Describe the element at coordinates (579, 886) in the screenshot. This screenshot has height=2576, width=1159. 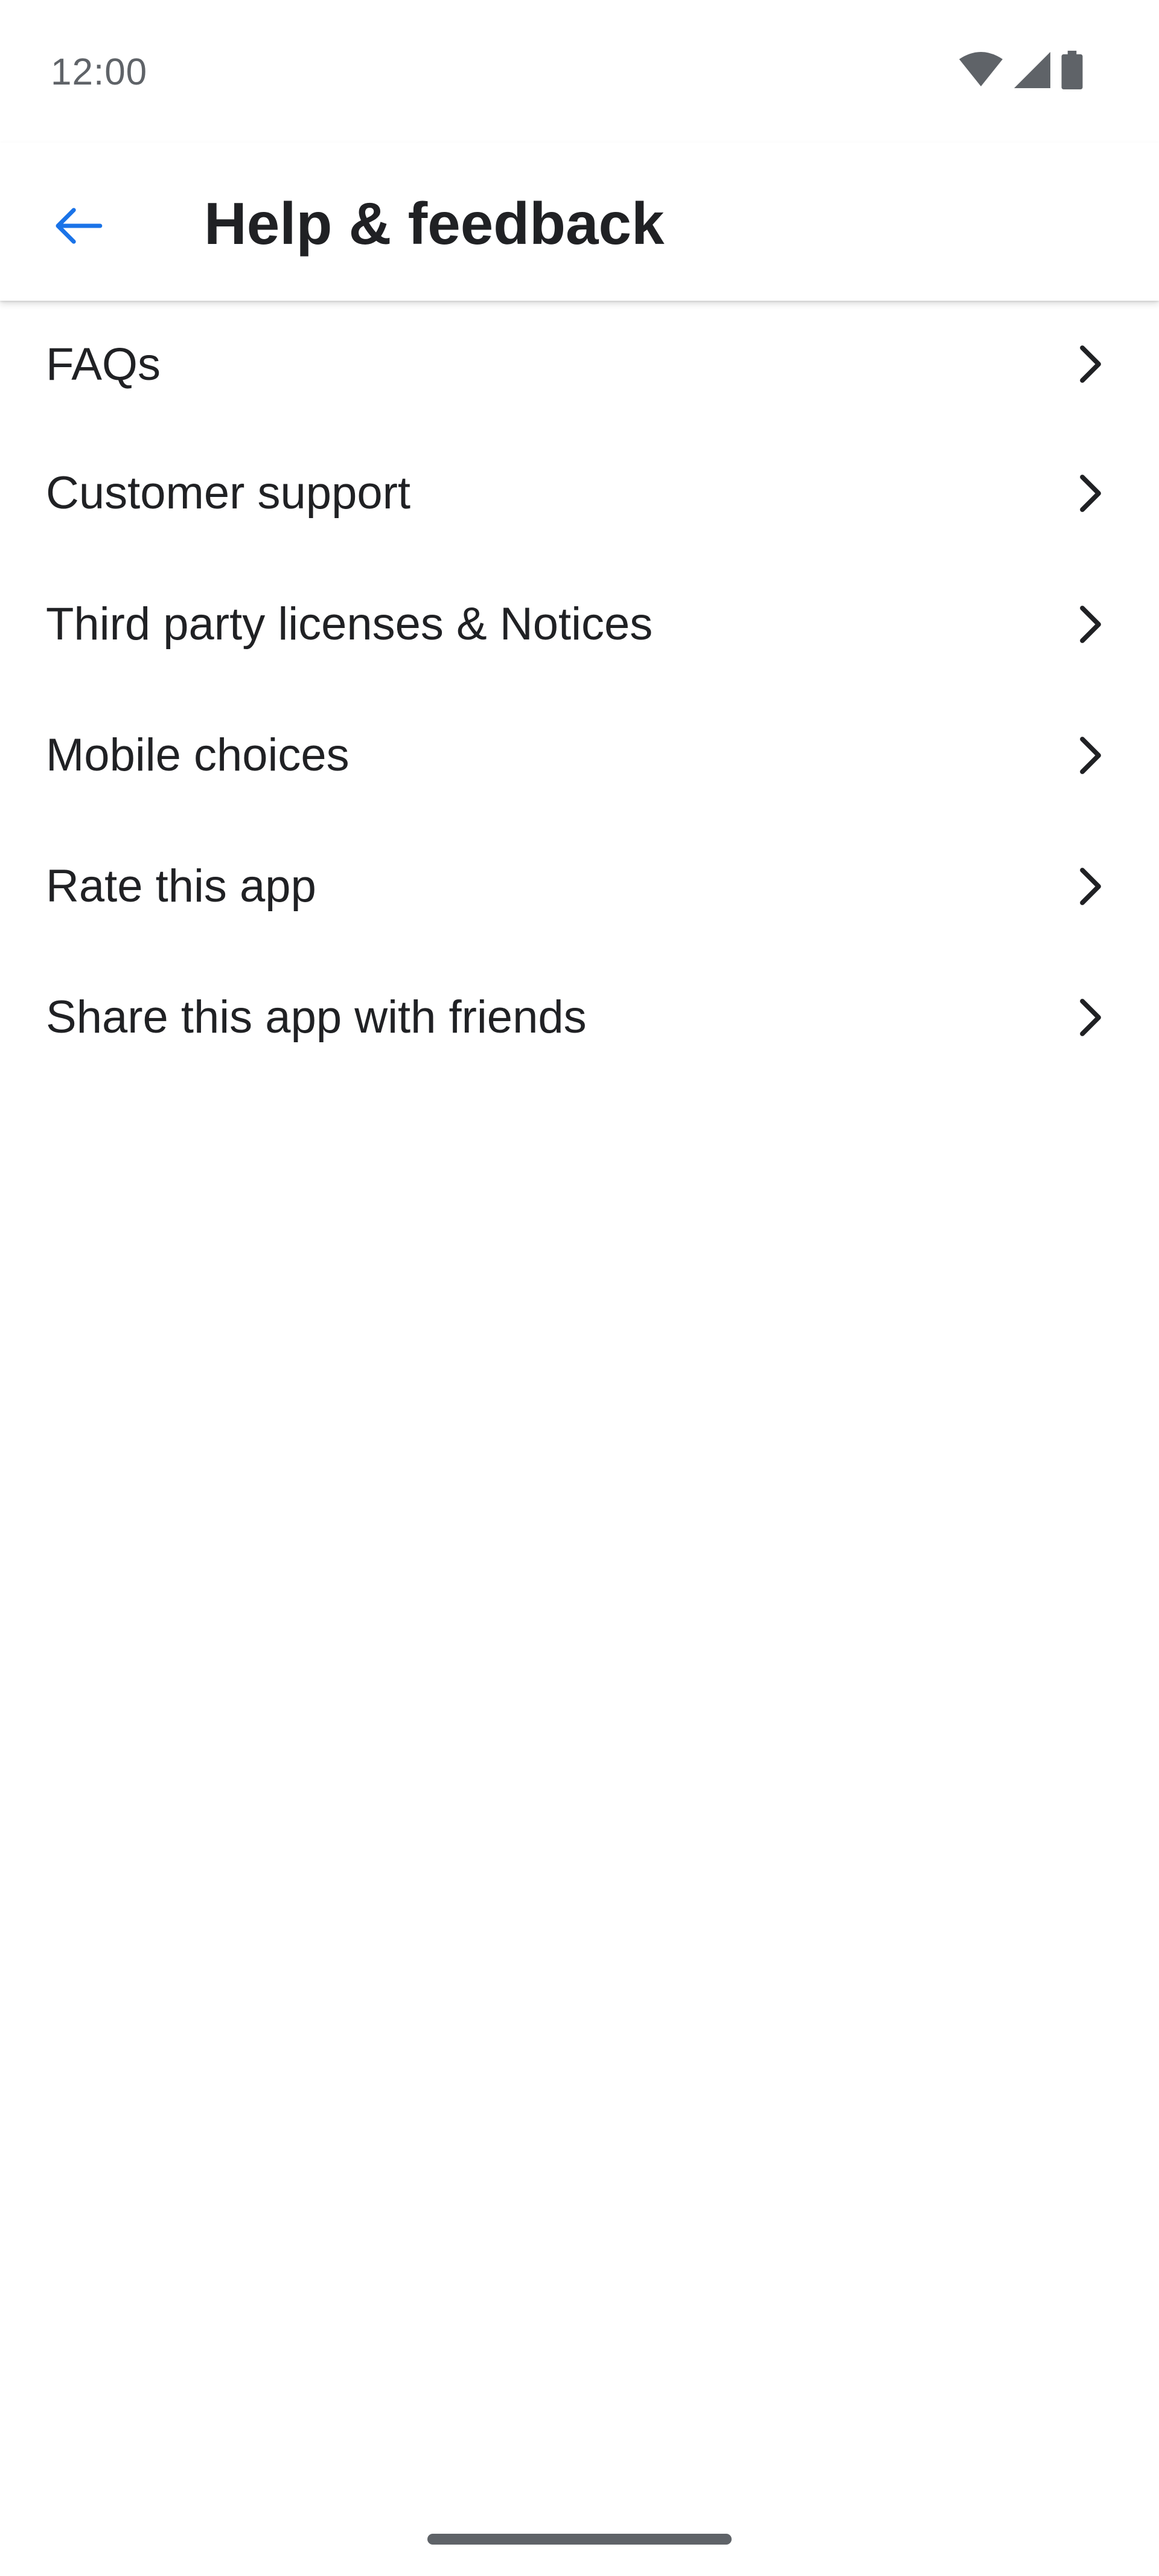
I see `menu-item-rate-app: Rate this app` at that location.